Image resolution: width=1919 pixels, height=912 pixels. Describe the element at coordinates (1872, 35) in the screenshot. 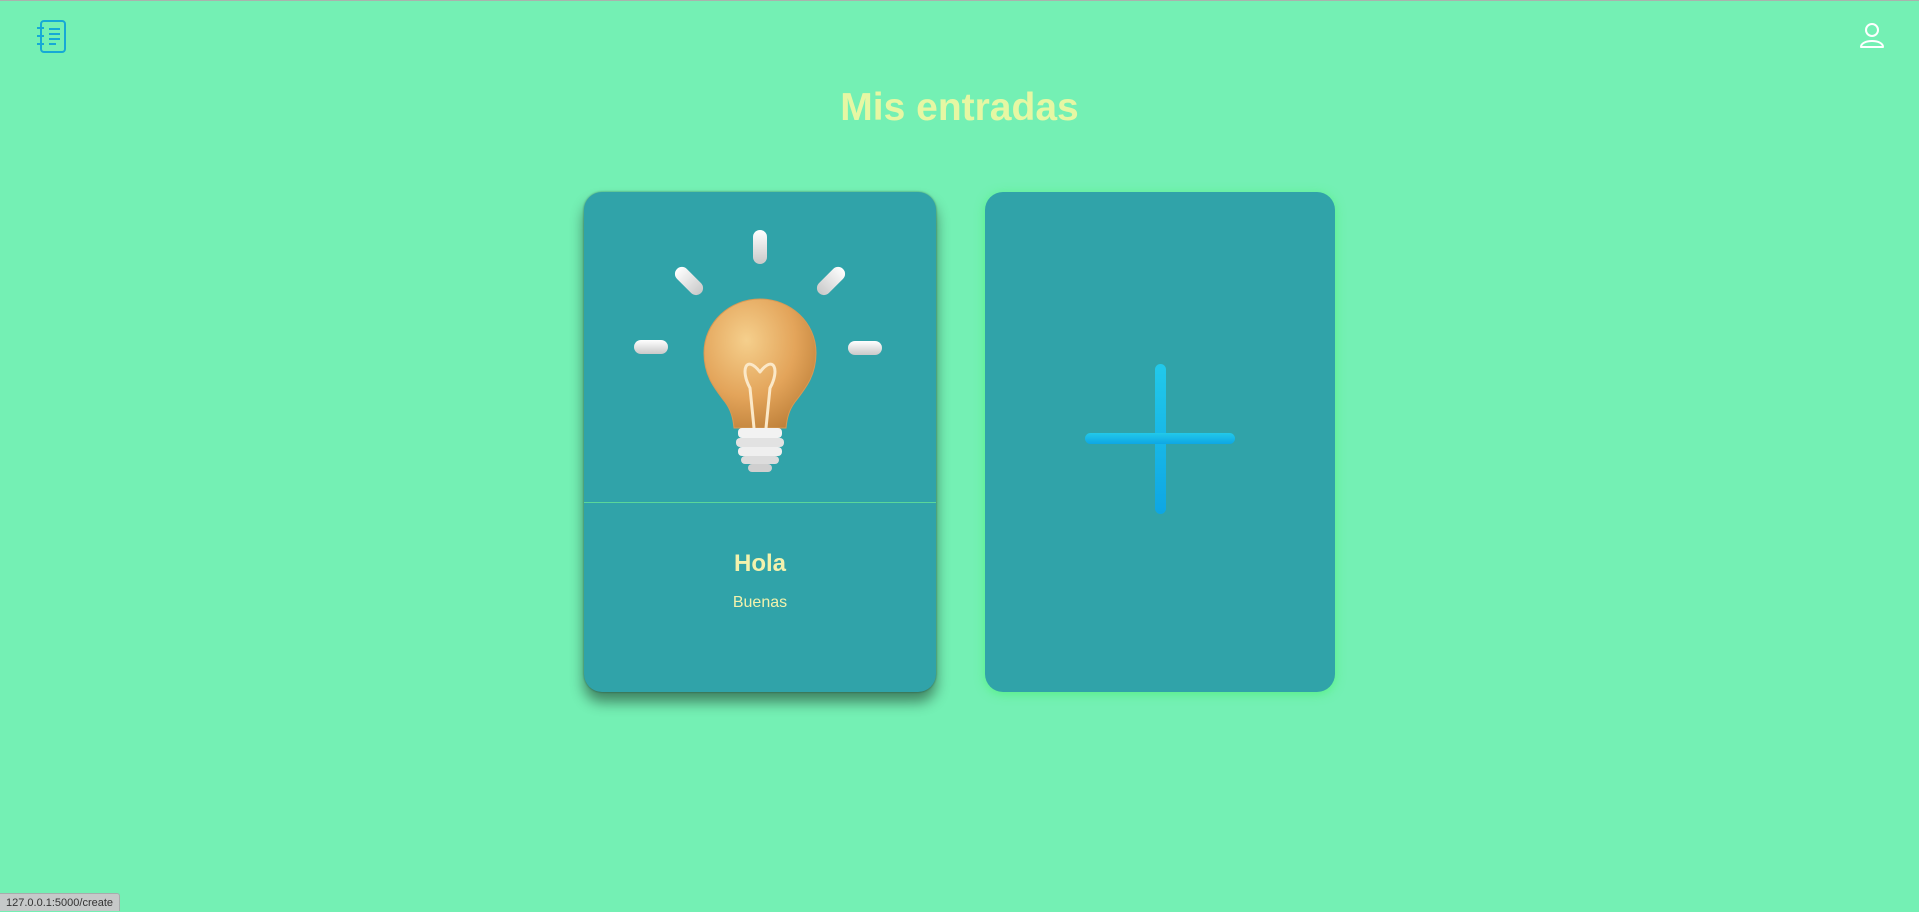

I see `user-icon` at that location.